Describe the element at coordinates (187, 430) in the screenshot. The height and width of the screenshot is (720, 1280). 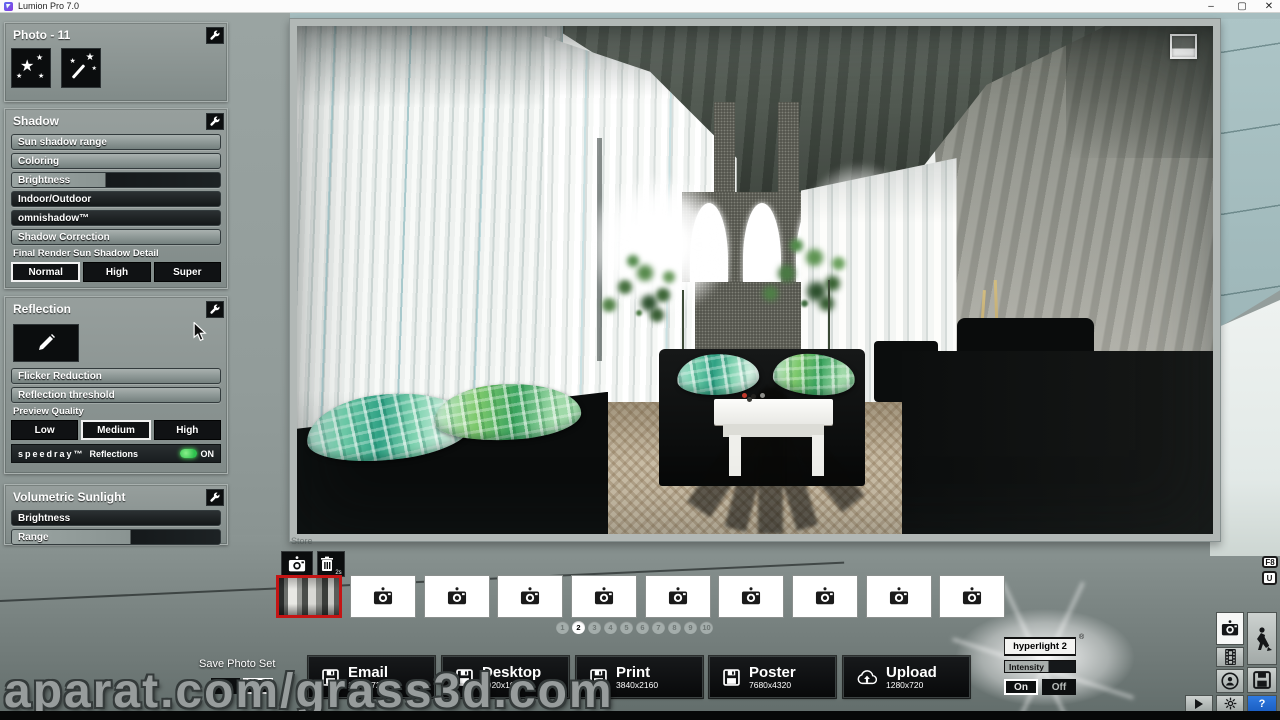
I see `preview-quality-high-button: High` at that location.